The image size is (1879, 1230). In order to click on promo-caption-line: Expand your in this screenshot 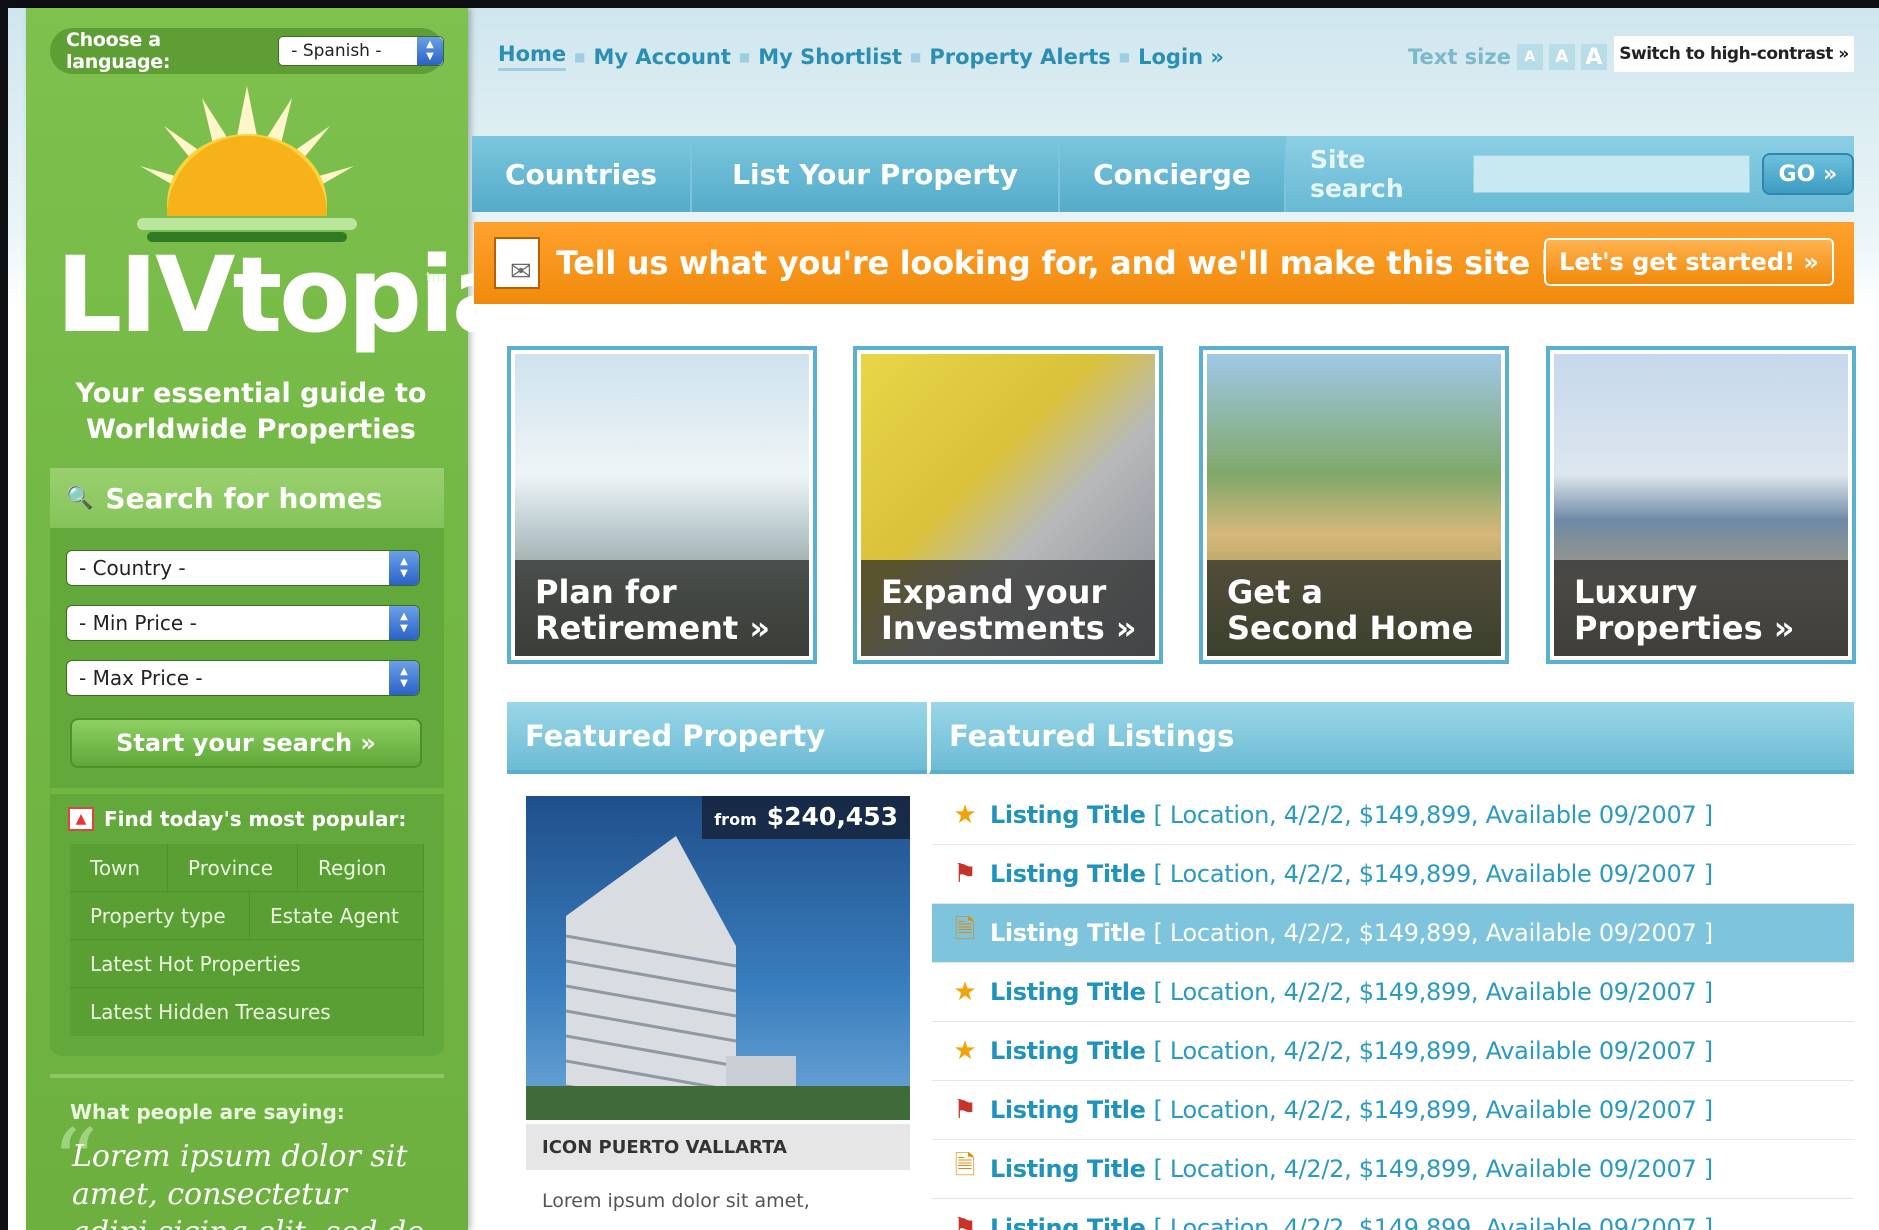, I will do `click(994, 592)`.